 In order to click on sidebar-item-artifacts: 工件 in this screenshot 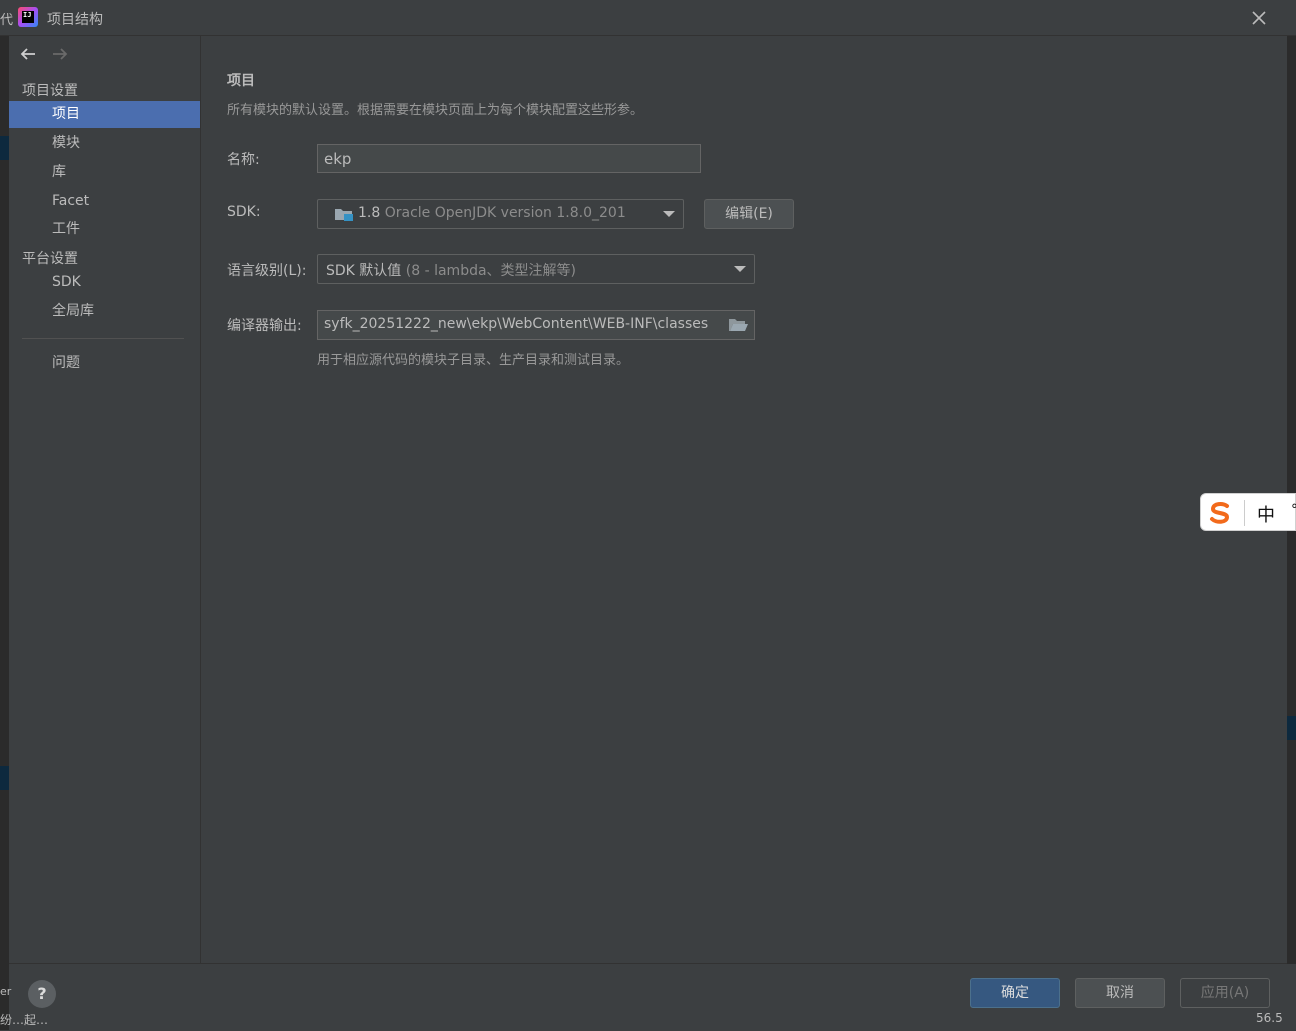, I will do `click(104, 229)`.